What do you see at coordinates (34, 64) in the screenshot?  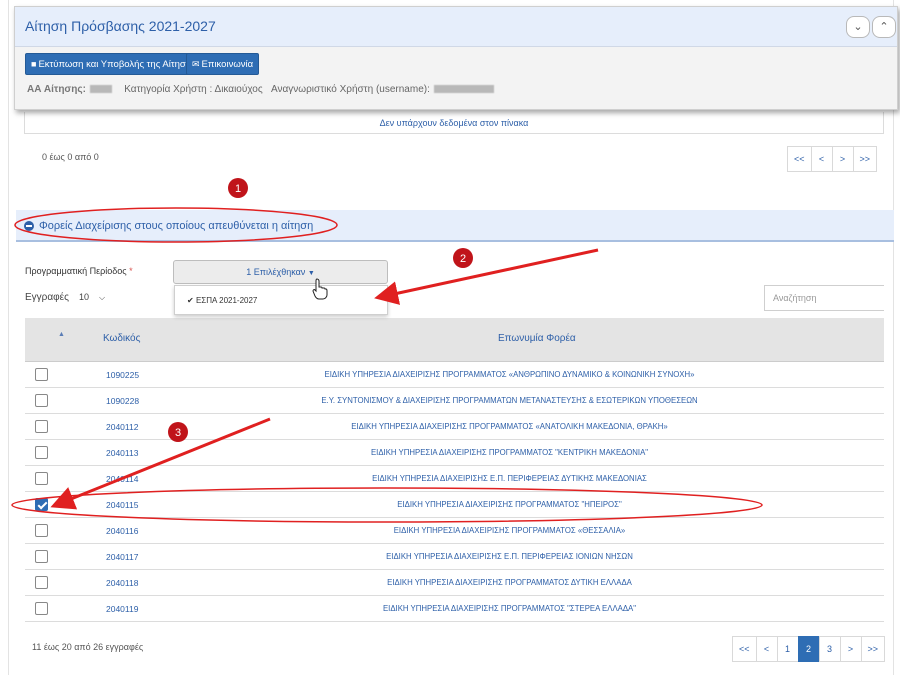 I see `print-icon: ■` at bounding box center [34, 64].